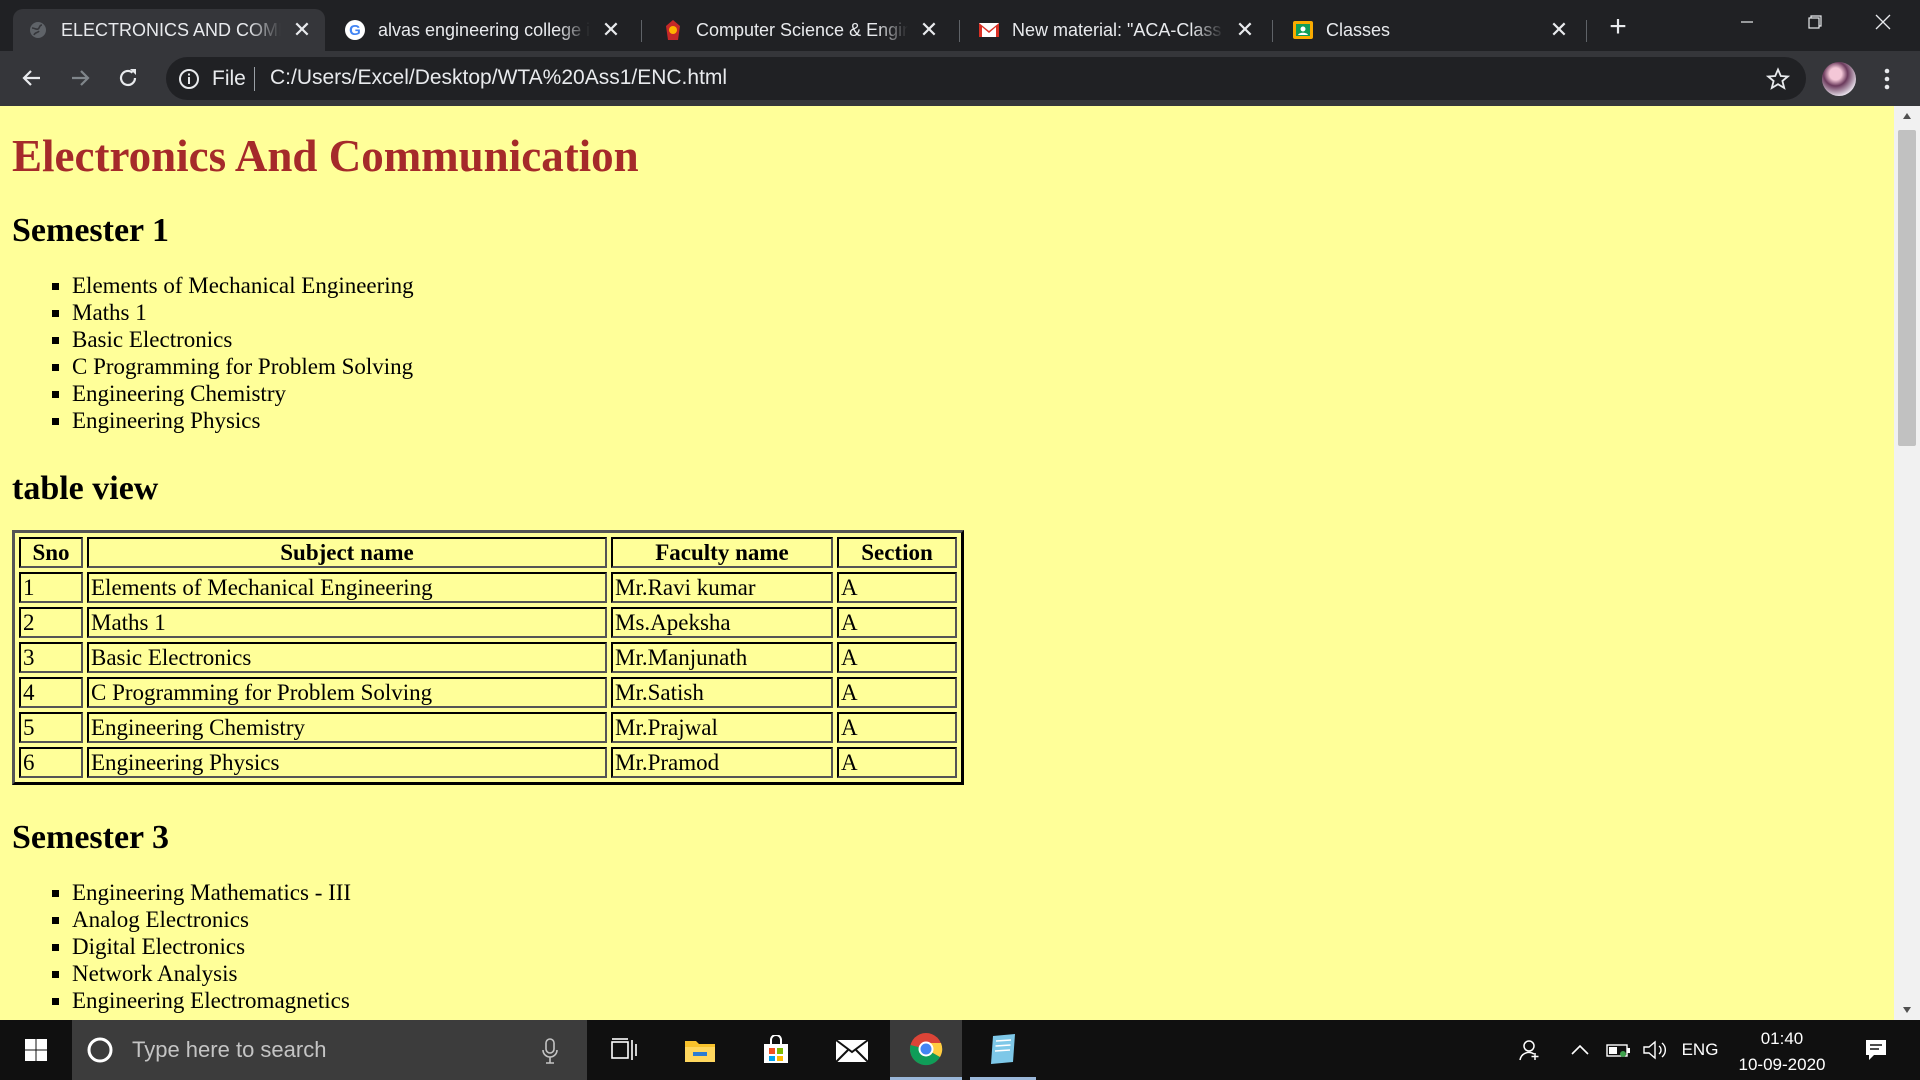 This screenshot has width=1920, height=1080. I want to click on cell-subject: C Programming for Problem Solving, so click(347, 692).